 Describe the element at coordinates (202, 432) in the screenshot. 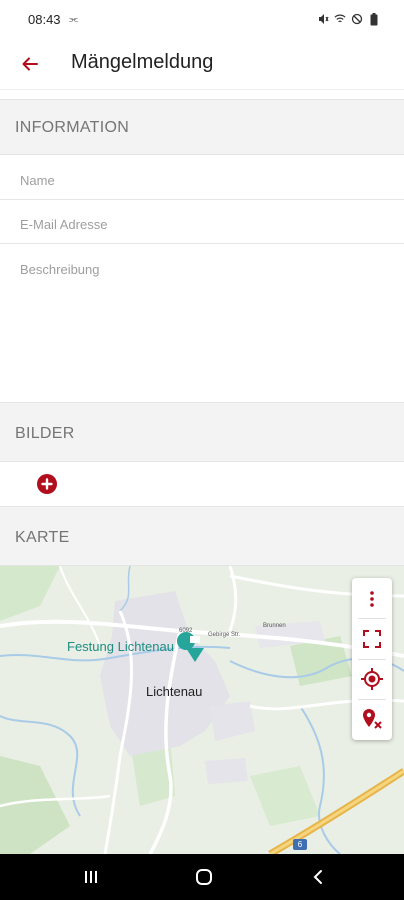

I see `section-header-images: BILDER` at that location.